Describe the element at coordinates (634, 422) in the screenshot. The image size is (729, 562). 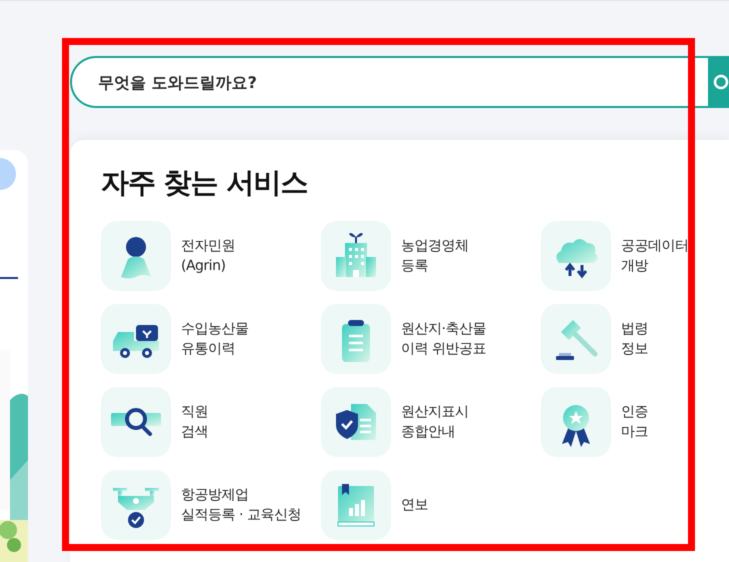
I see `service-label: 인증 마크` at that location.